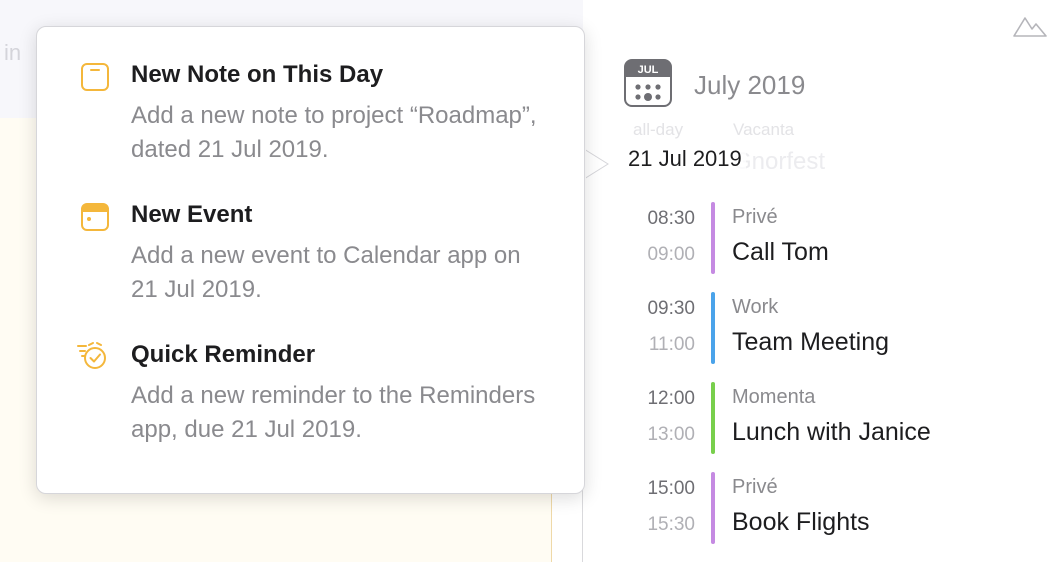 Image resolution: width=1062 pixels, height=562 pixels. I want to click on event-calendar-name: Momenta, so click(774, 397).